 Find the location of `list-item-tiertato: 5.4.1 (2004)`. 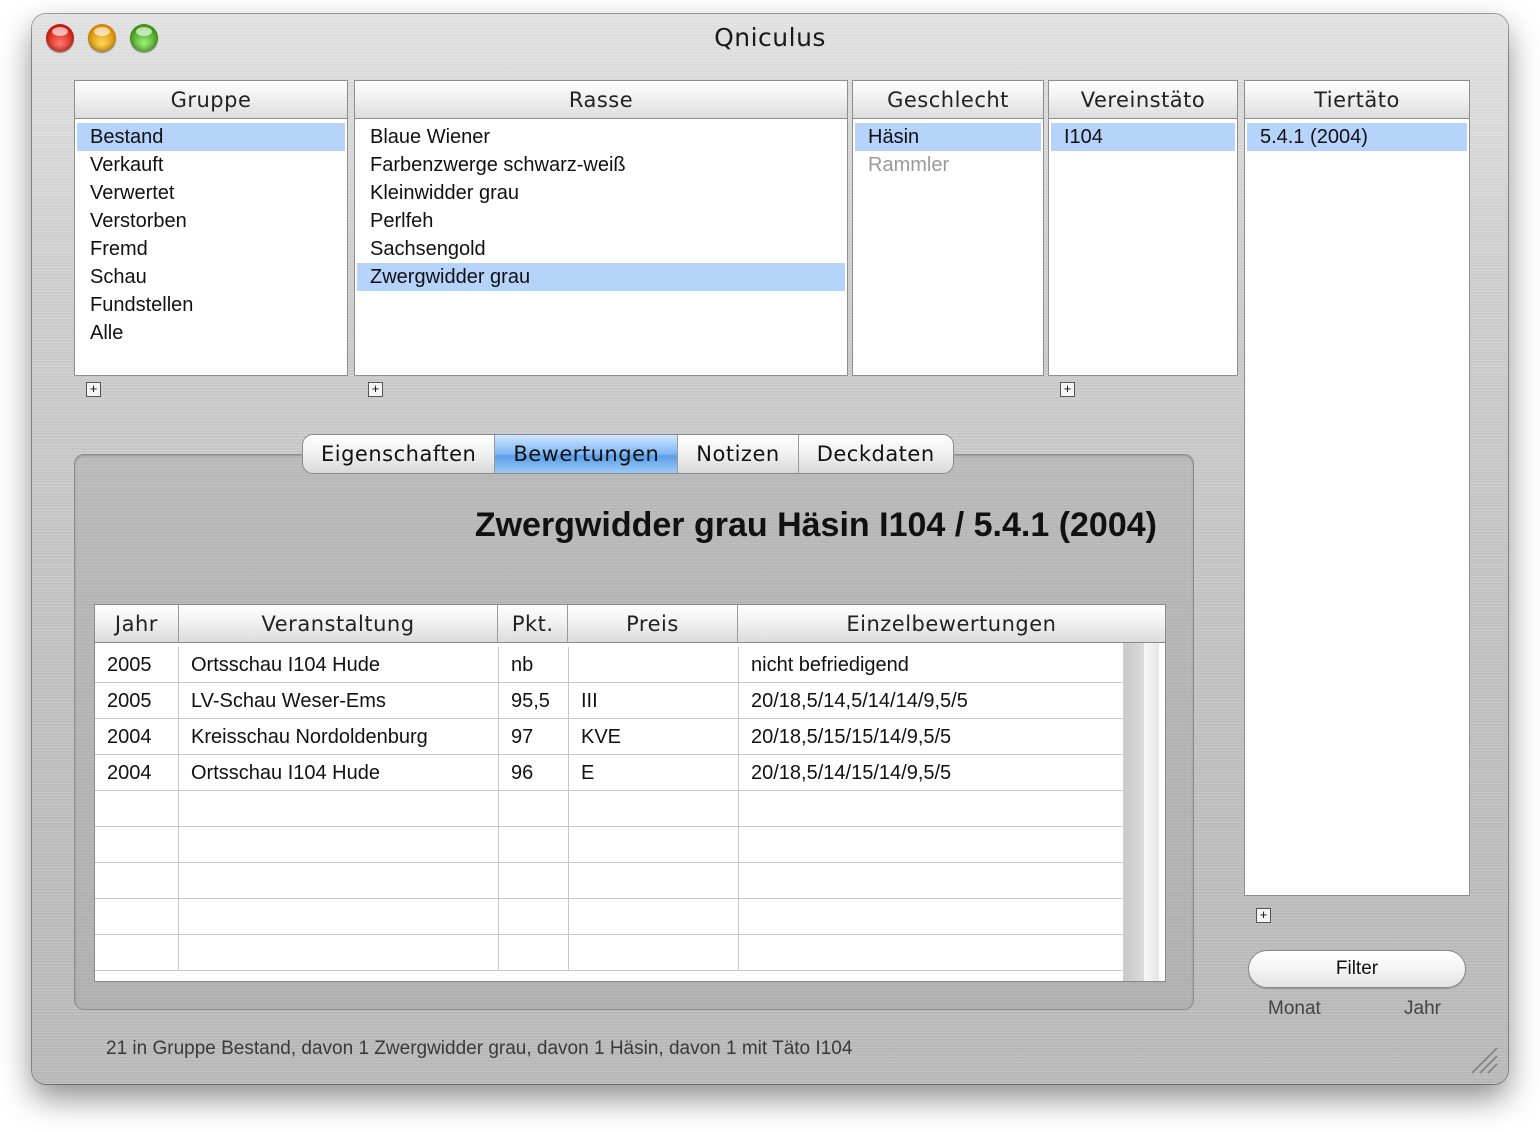

list-item-tiertato: 5.4.1 (2004) is located at coordinates (1357, 137).